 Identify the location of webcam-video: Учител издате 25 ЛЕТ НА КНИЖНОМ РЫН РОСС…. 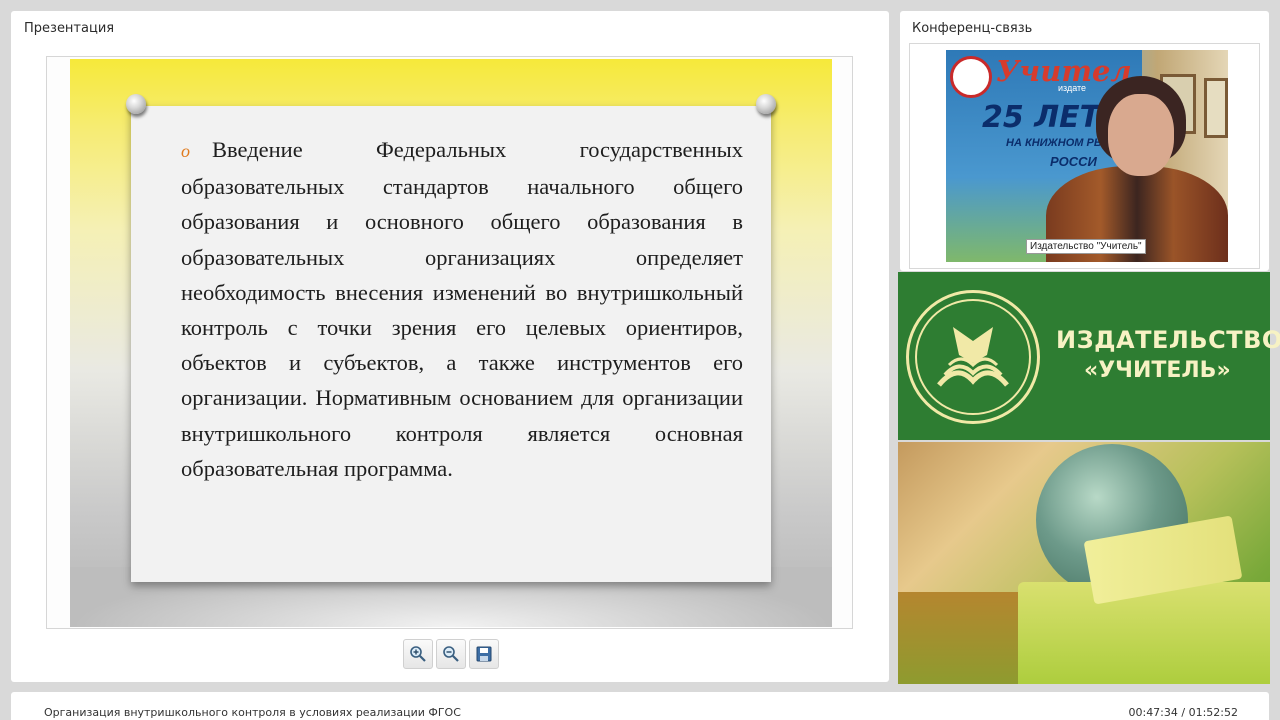
(1087, 156).